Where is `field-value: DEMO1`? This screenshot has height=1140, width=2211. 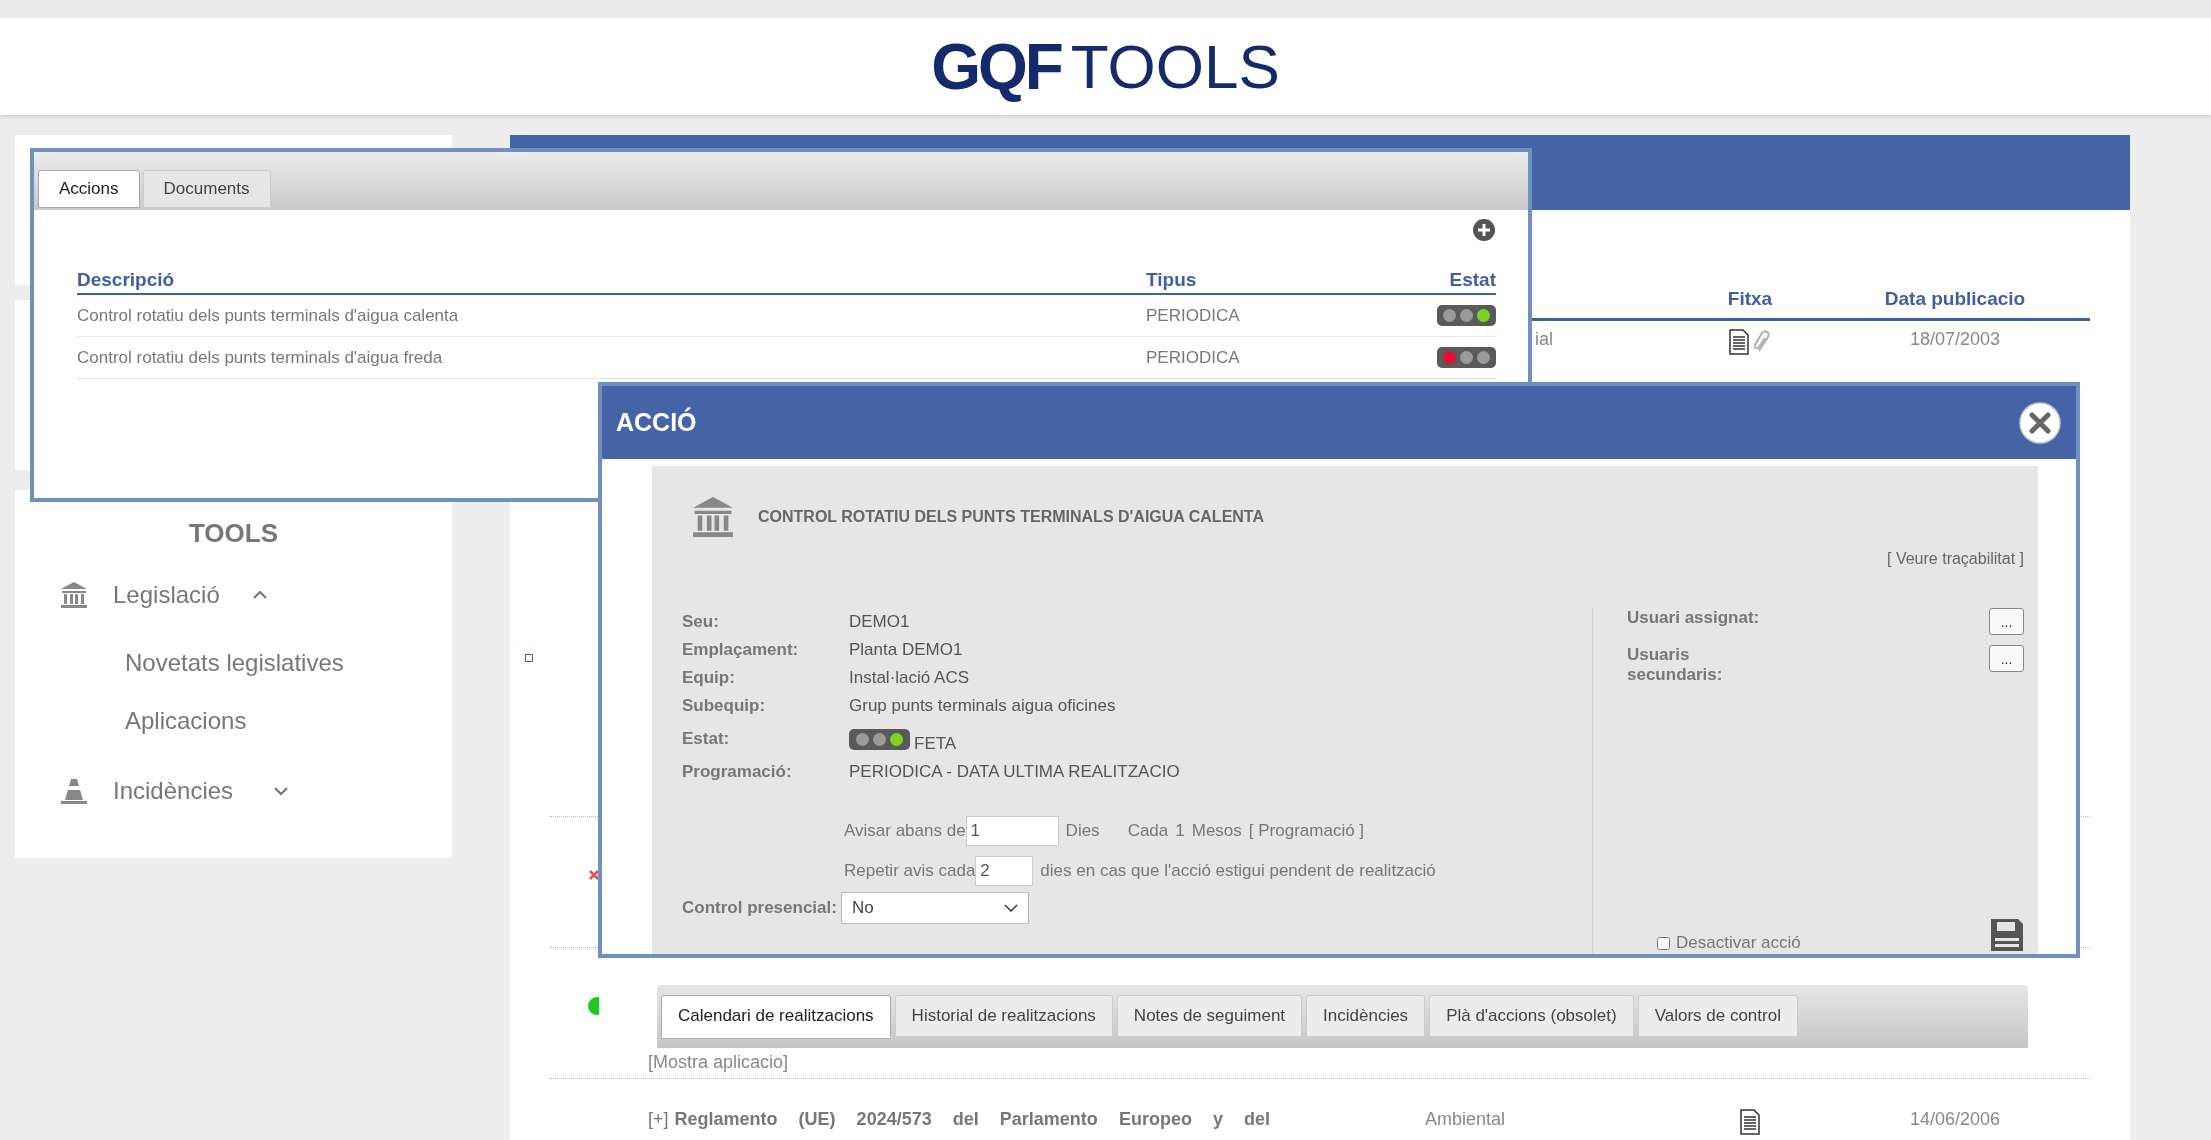
field-value: DEMO1 is located at coordinates (879, 622).